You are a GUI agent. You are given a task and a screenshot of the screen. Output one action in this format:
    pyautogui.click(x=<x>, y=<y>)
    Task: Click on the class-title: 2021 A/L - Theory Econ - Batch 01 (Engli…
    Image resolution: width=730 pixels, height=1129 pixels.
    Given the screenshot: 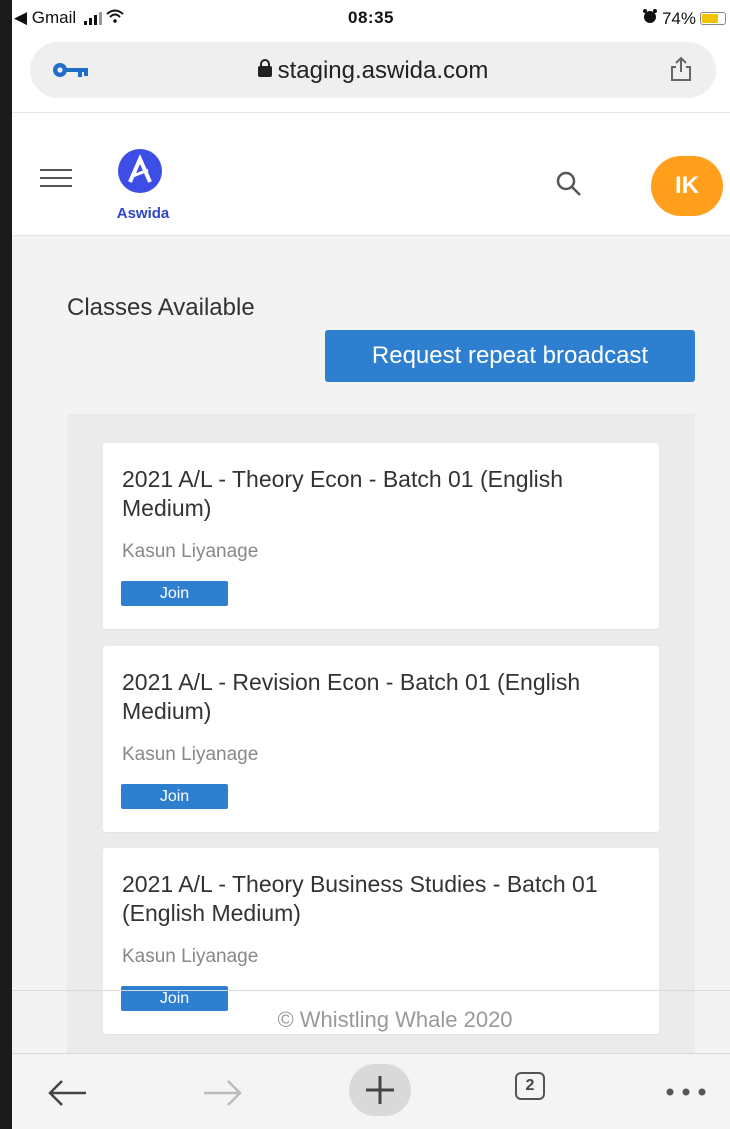 What is the action you would take?
    pyautogui.click(x=343, y=493)
    